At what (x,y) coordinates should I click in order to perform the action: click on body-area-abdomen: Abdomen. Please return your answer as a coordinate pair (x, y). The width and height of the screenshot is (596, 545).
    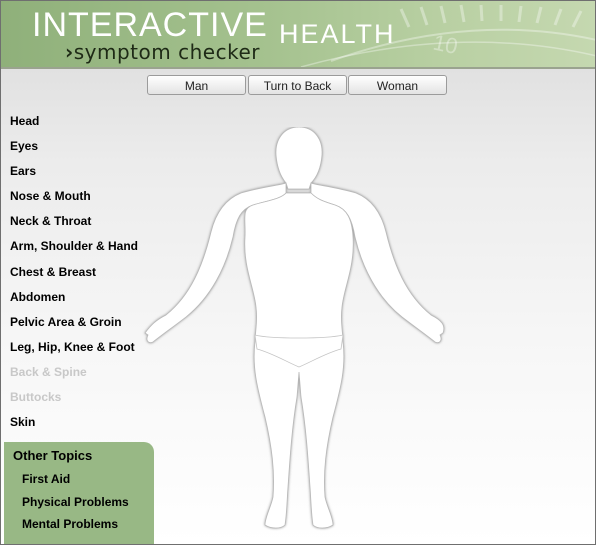
    Looking at the image, I should click on (85, 300).